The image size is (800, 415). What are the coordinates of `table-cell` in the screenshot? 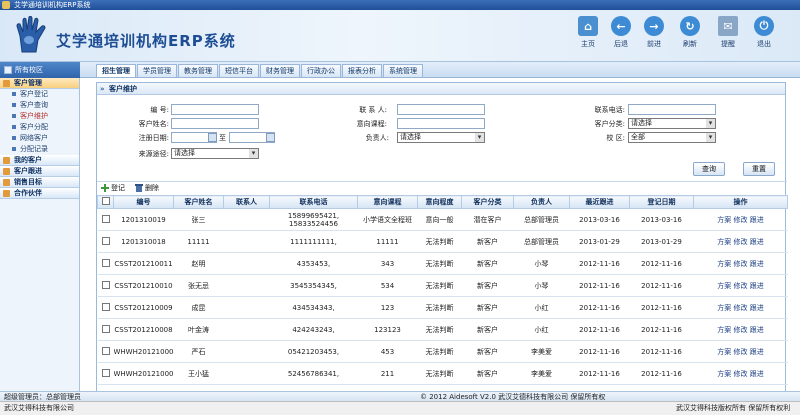 It's located at (246, 307).